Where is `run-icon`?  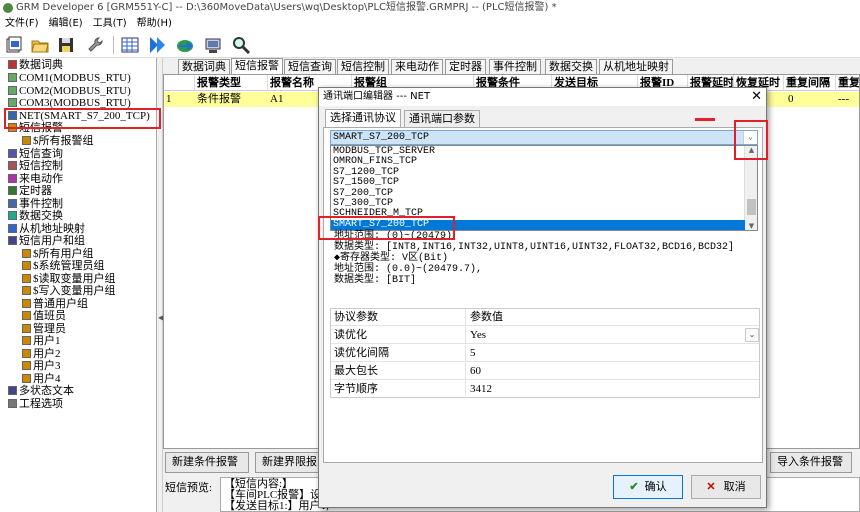
run-icon is located at coordinates (157, 45).